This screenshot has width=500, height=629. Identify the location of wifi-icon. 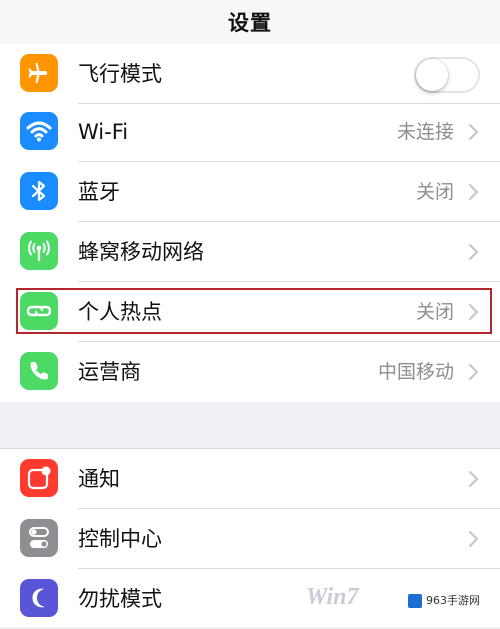
(39, 131).